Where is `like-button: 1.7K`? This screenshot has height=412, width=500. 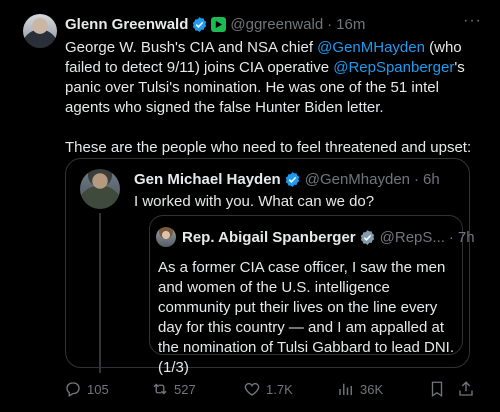
like-button: 1.7K is located at coordinates (268, 389).